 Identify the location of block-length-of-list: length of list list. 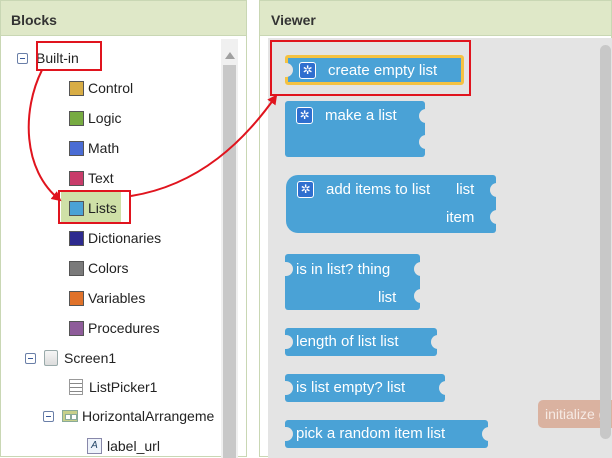
(362, 342).